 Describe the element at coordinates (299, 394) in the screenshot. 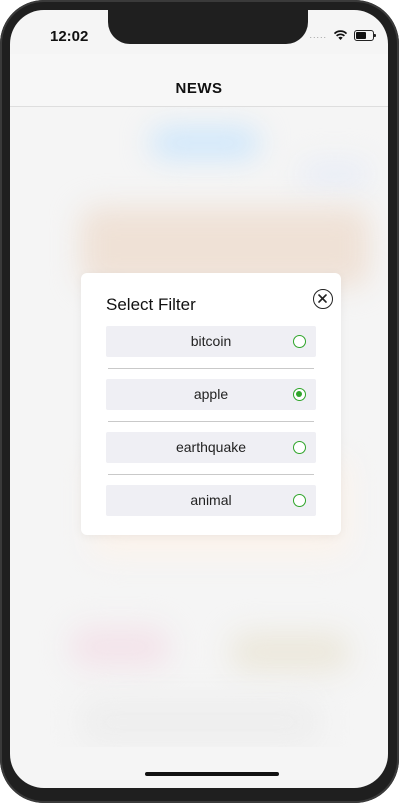

I see `radio-selected-icon` at that location.